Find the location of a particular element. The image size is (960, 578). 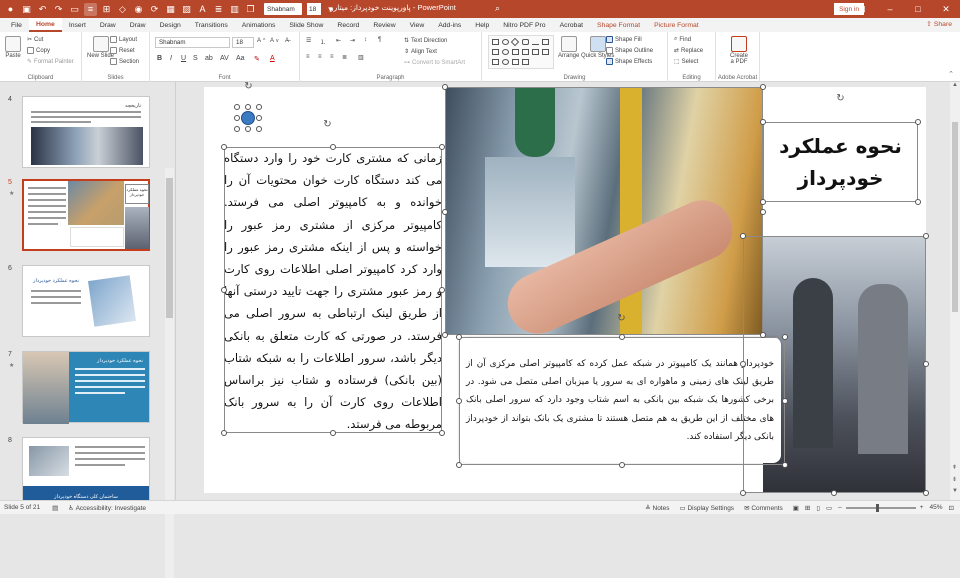

bullets-icon: ☰ is located at coordinates (308, 40).